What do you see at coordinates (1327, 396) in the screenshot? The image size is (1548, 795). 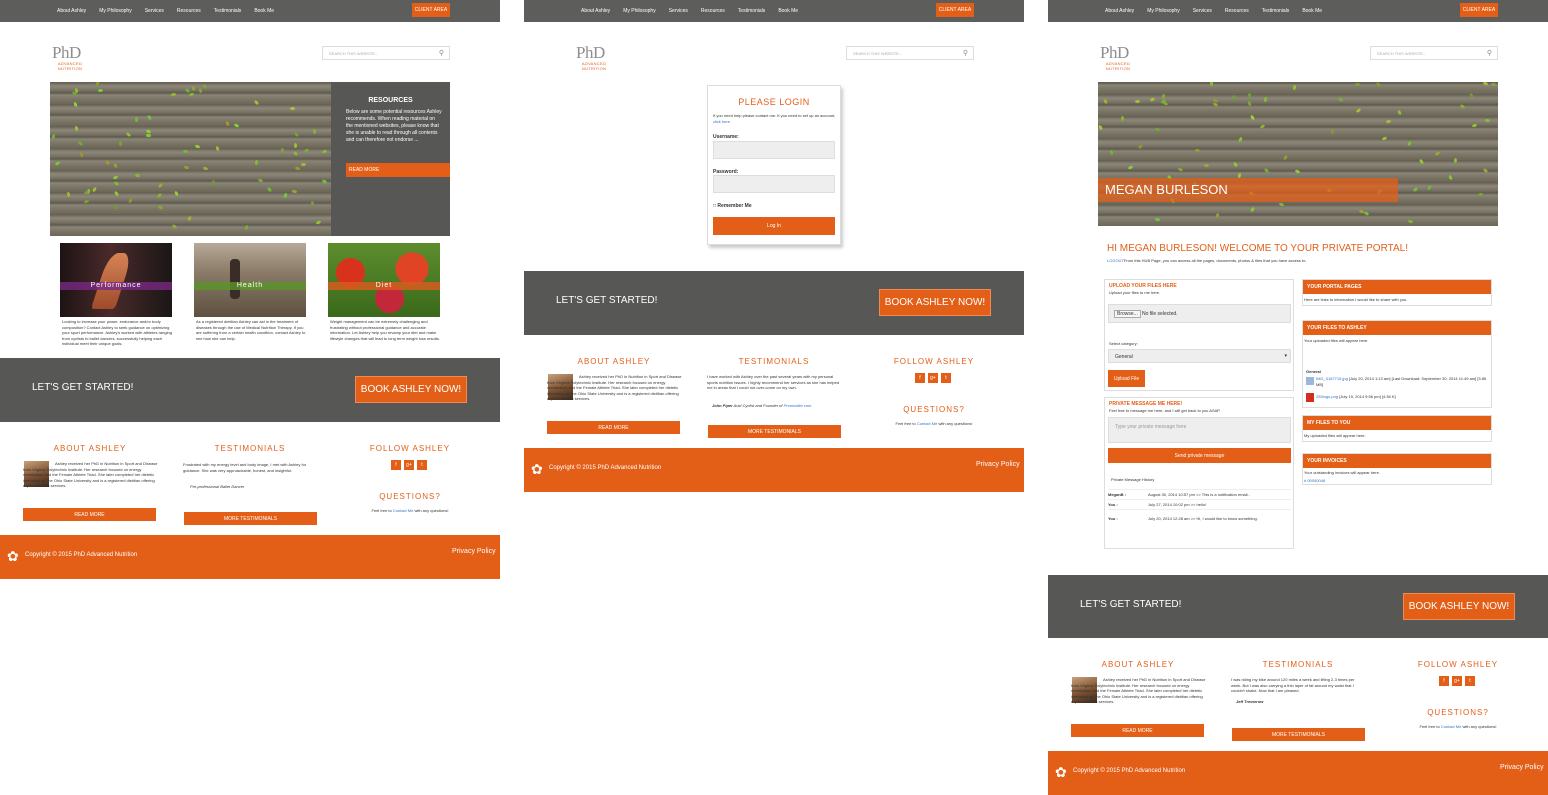 I see `file-link: 250logo.png` at bounding box center [1327, 396].